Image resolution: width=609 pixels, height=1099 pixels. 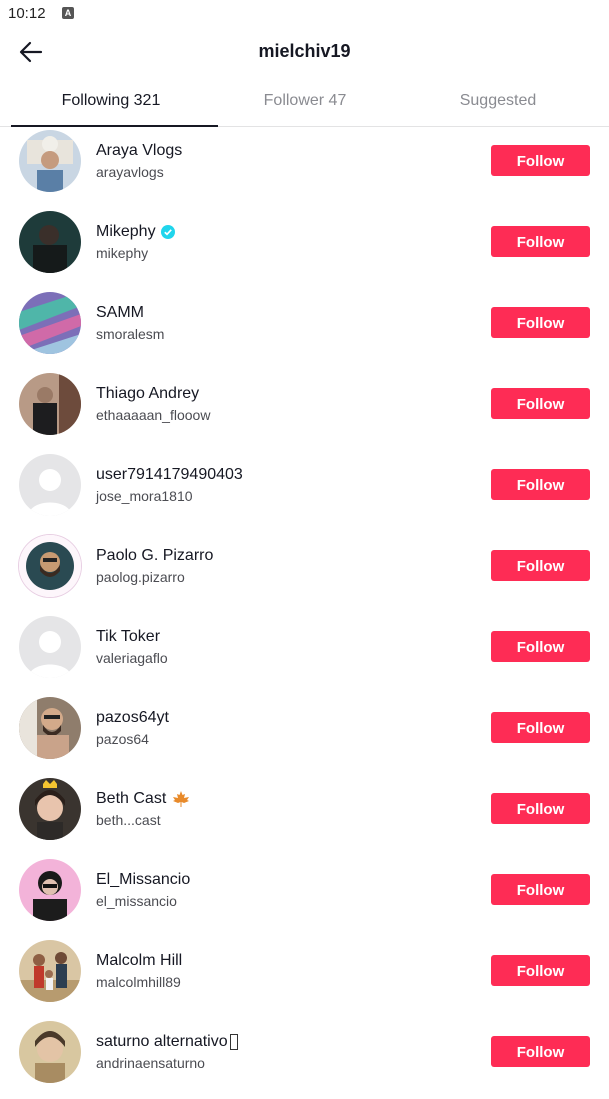 What do you see at coordinates (128, 636) in the screenshot?
I see `user-name: Tik Toker` at bounding box center [128, 636].